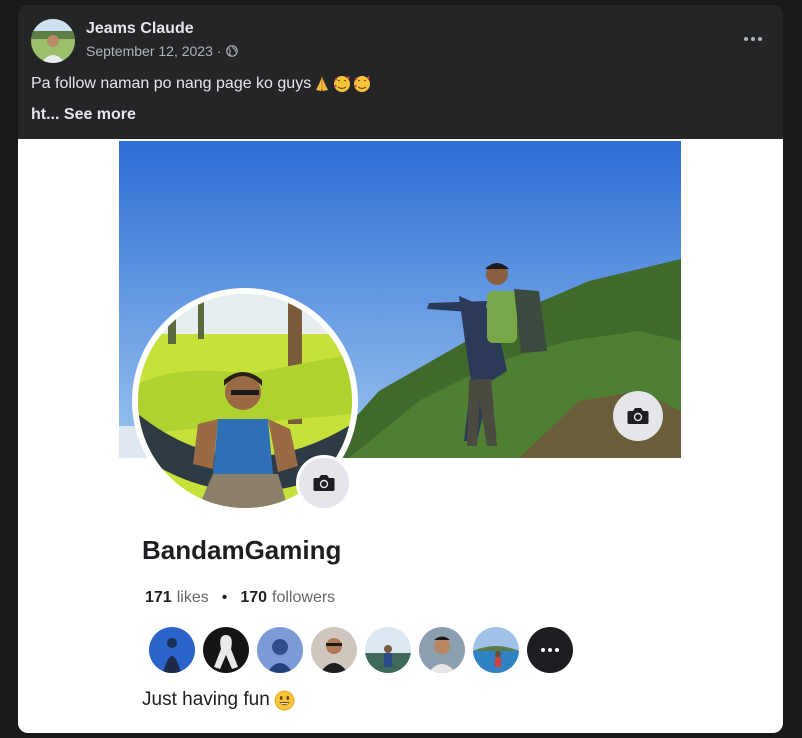 The height and width of the screenshot is (738, 802). I want to click on see-more-link: See more, so click(100, 114).